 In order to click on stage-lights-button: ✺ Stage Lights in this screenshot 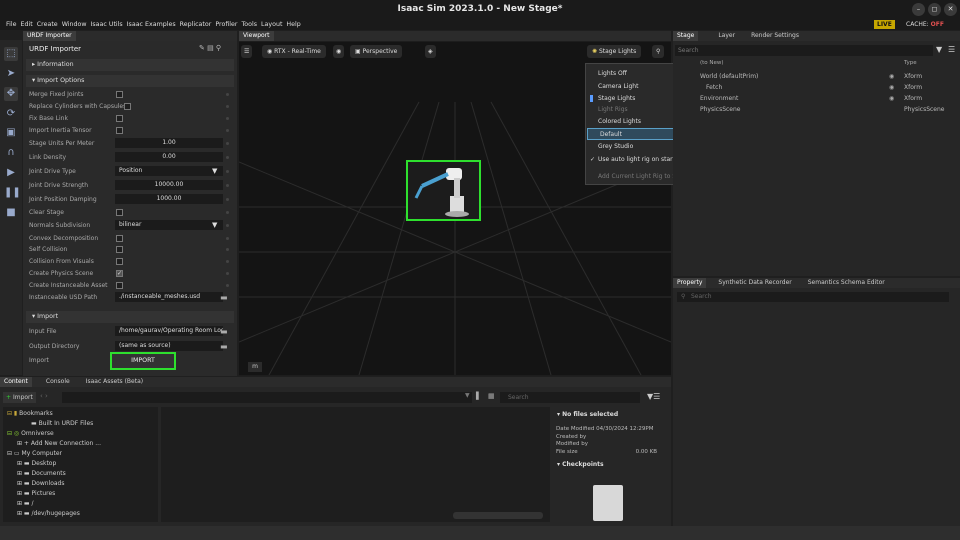, I will do `click(614, 51)`.